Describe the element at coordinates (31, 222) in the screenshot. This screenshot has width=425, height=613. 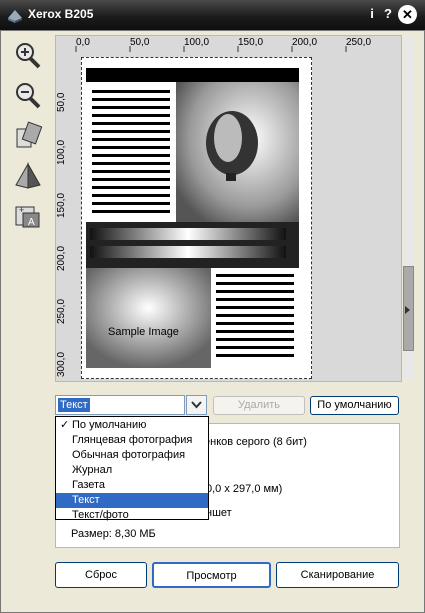
I see `svg-text: A` at that location.